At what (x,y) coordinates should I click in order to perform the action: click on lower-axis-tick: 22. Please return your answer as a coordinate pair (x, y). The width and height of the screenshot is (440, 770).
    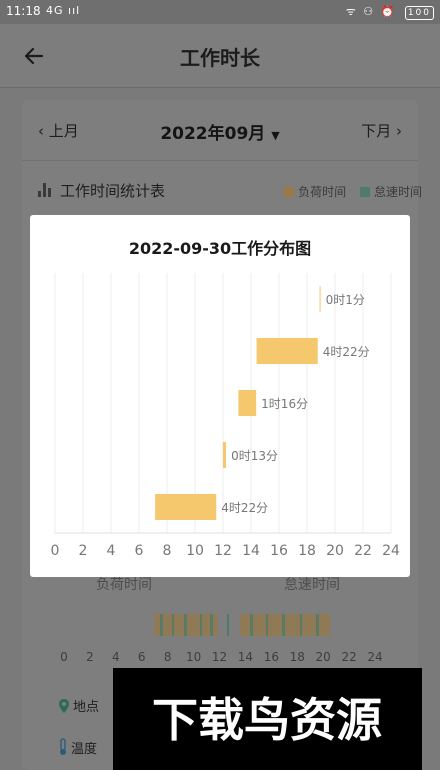
    Looking at the image, I should click on (349, 657).